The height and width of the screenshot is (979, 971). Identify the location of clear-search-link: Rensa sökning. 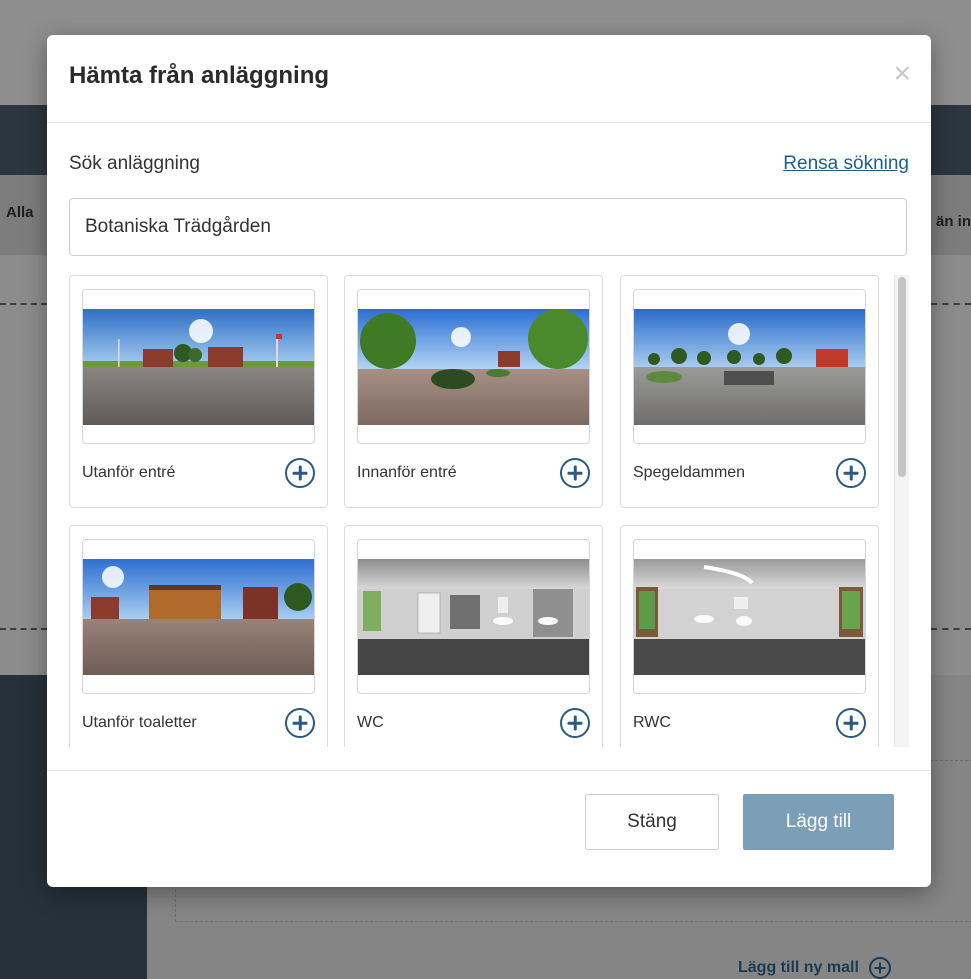
(846, 164).